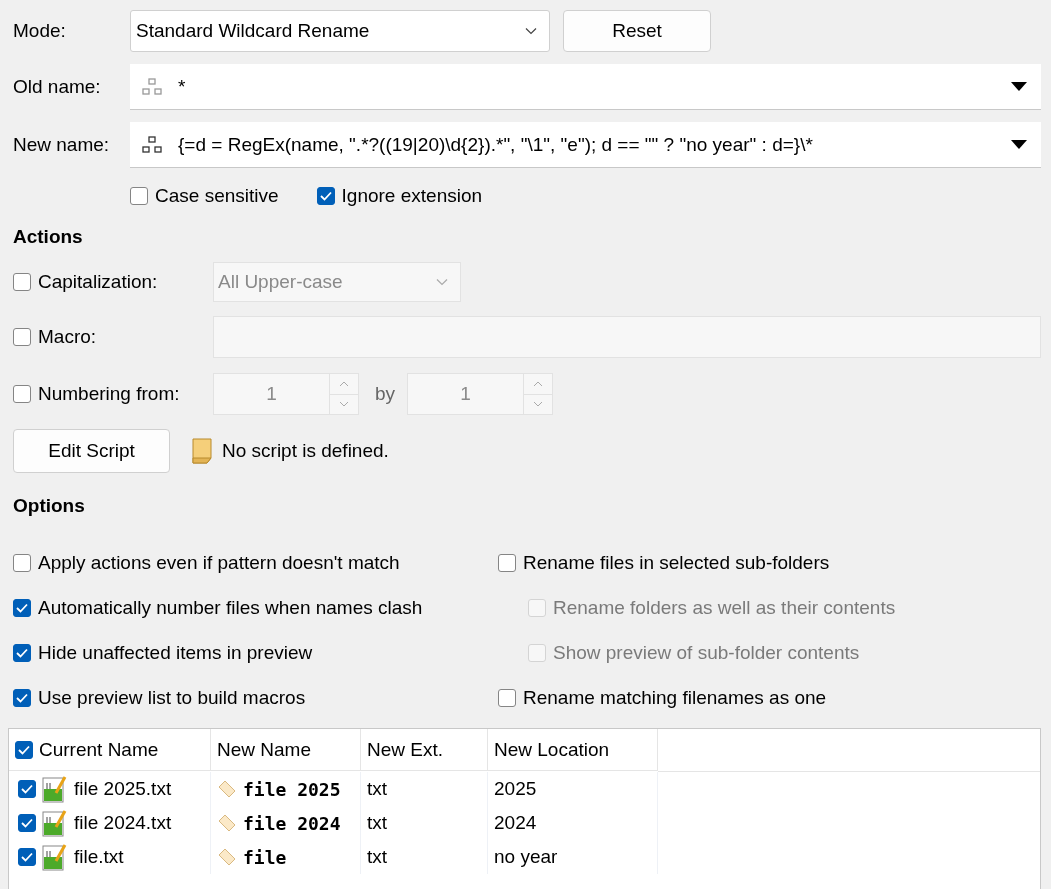 The image size is (1051, 889). What do you see at coordinates (573, 750) in the screenshot?
I see `column-header: New Location` at bounding box center [573, 750].